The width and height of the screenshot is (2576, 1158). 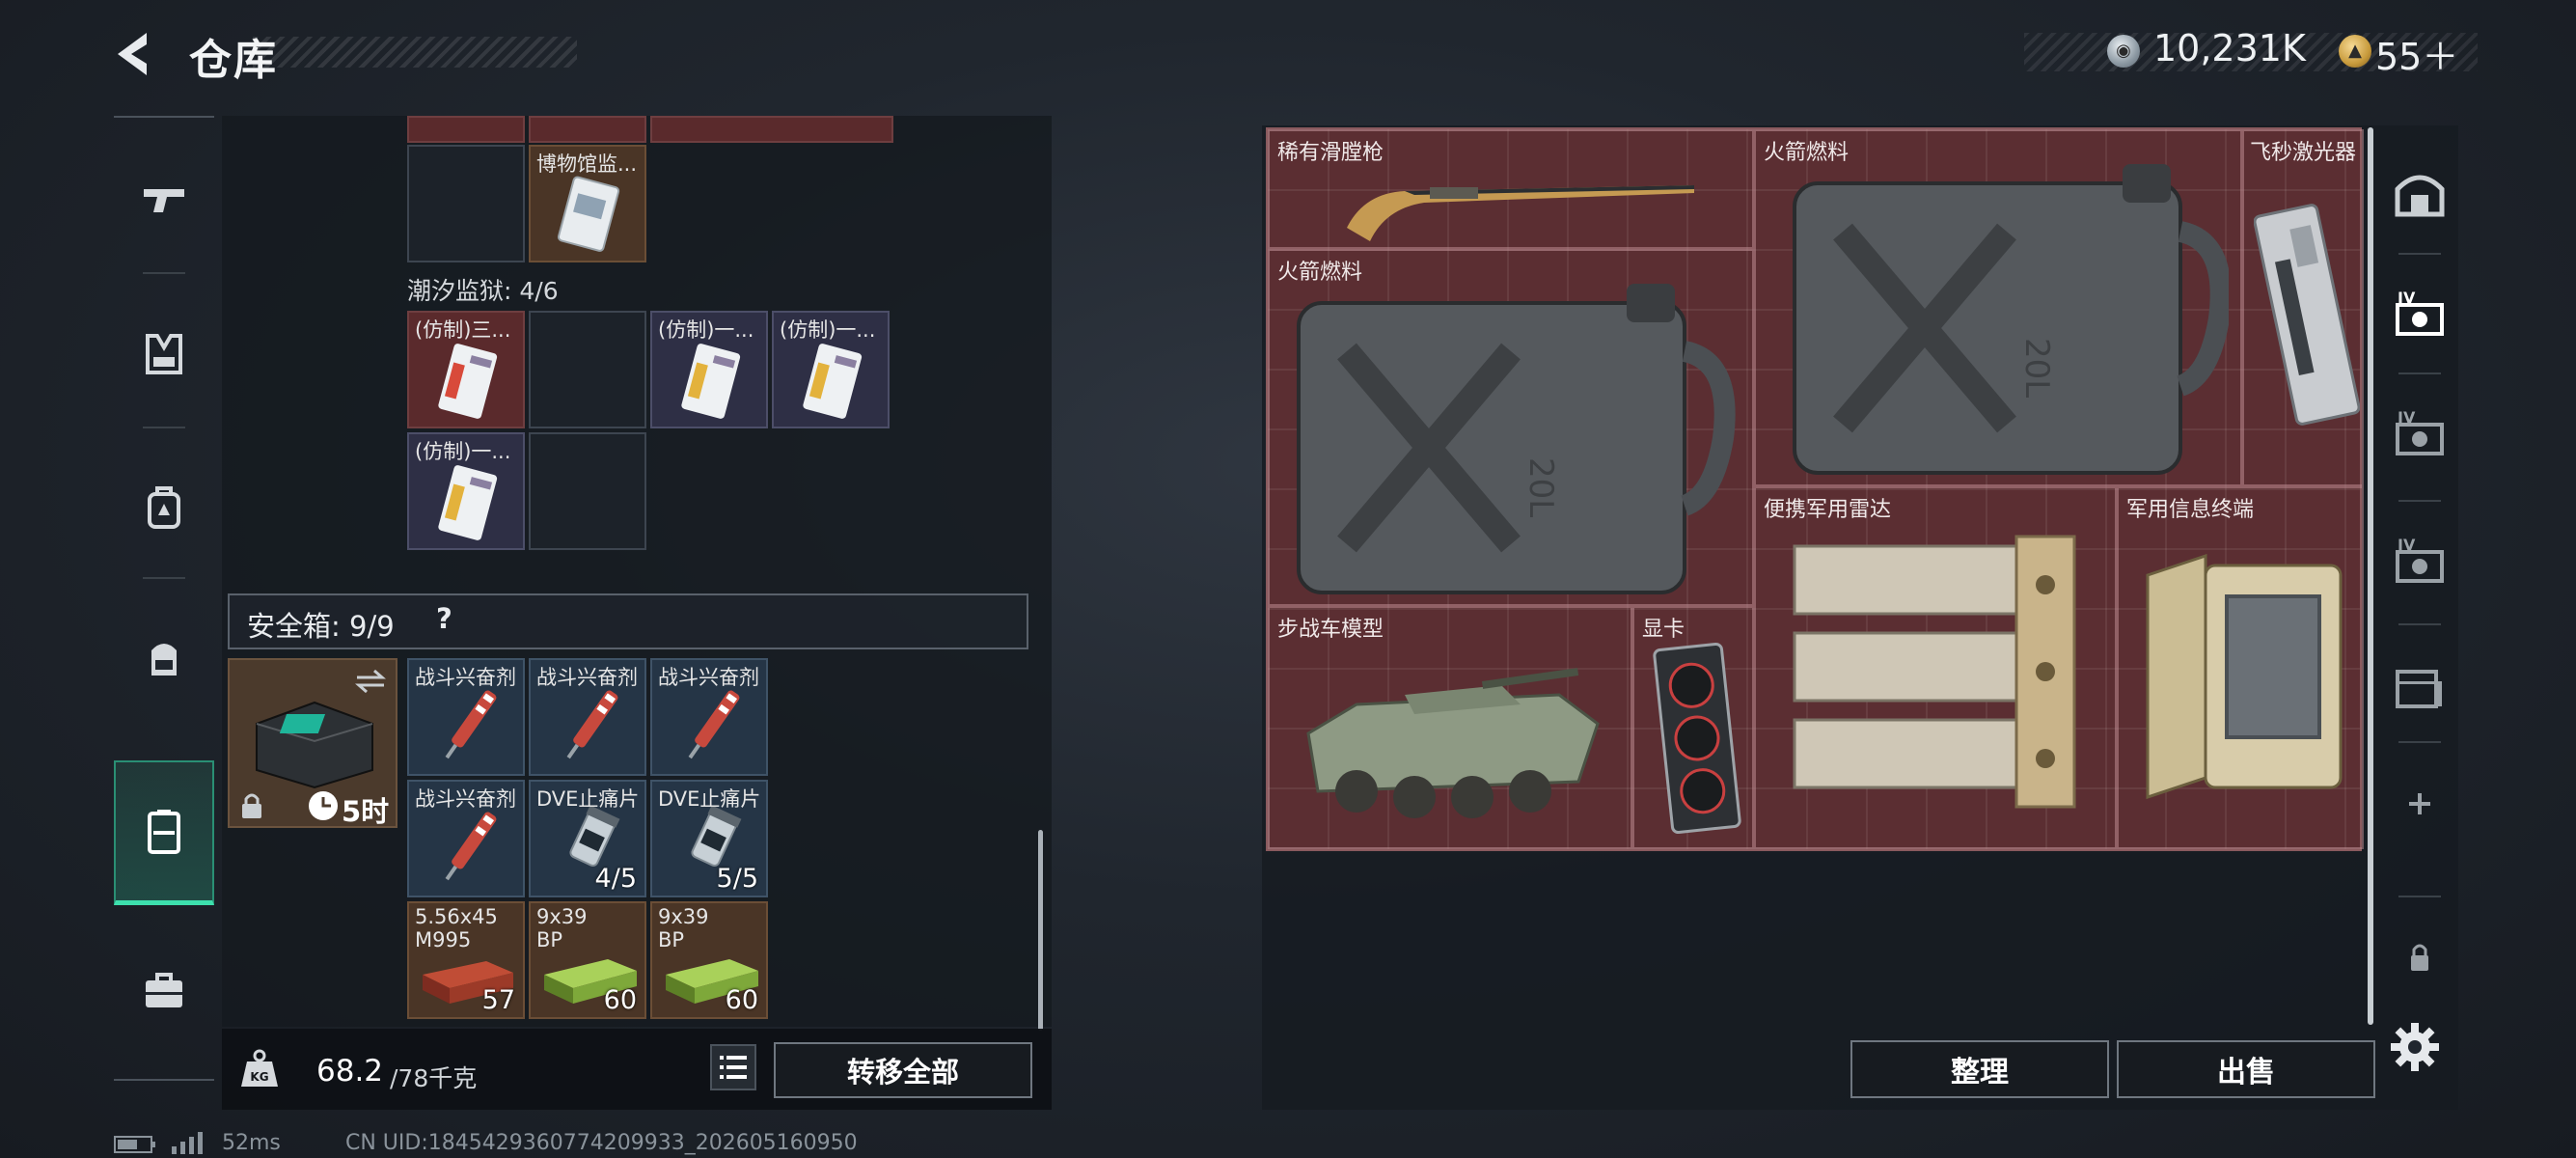 I want to click on add-container-button, so click(x=2419, y=804).